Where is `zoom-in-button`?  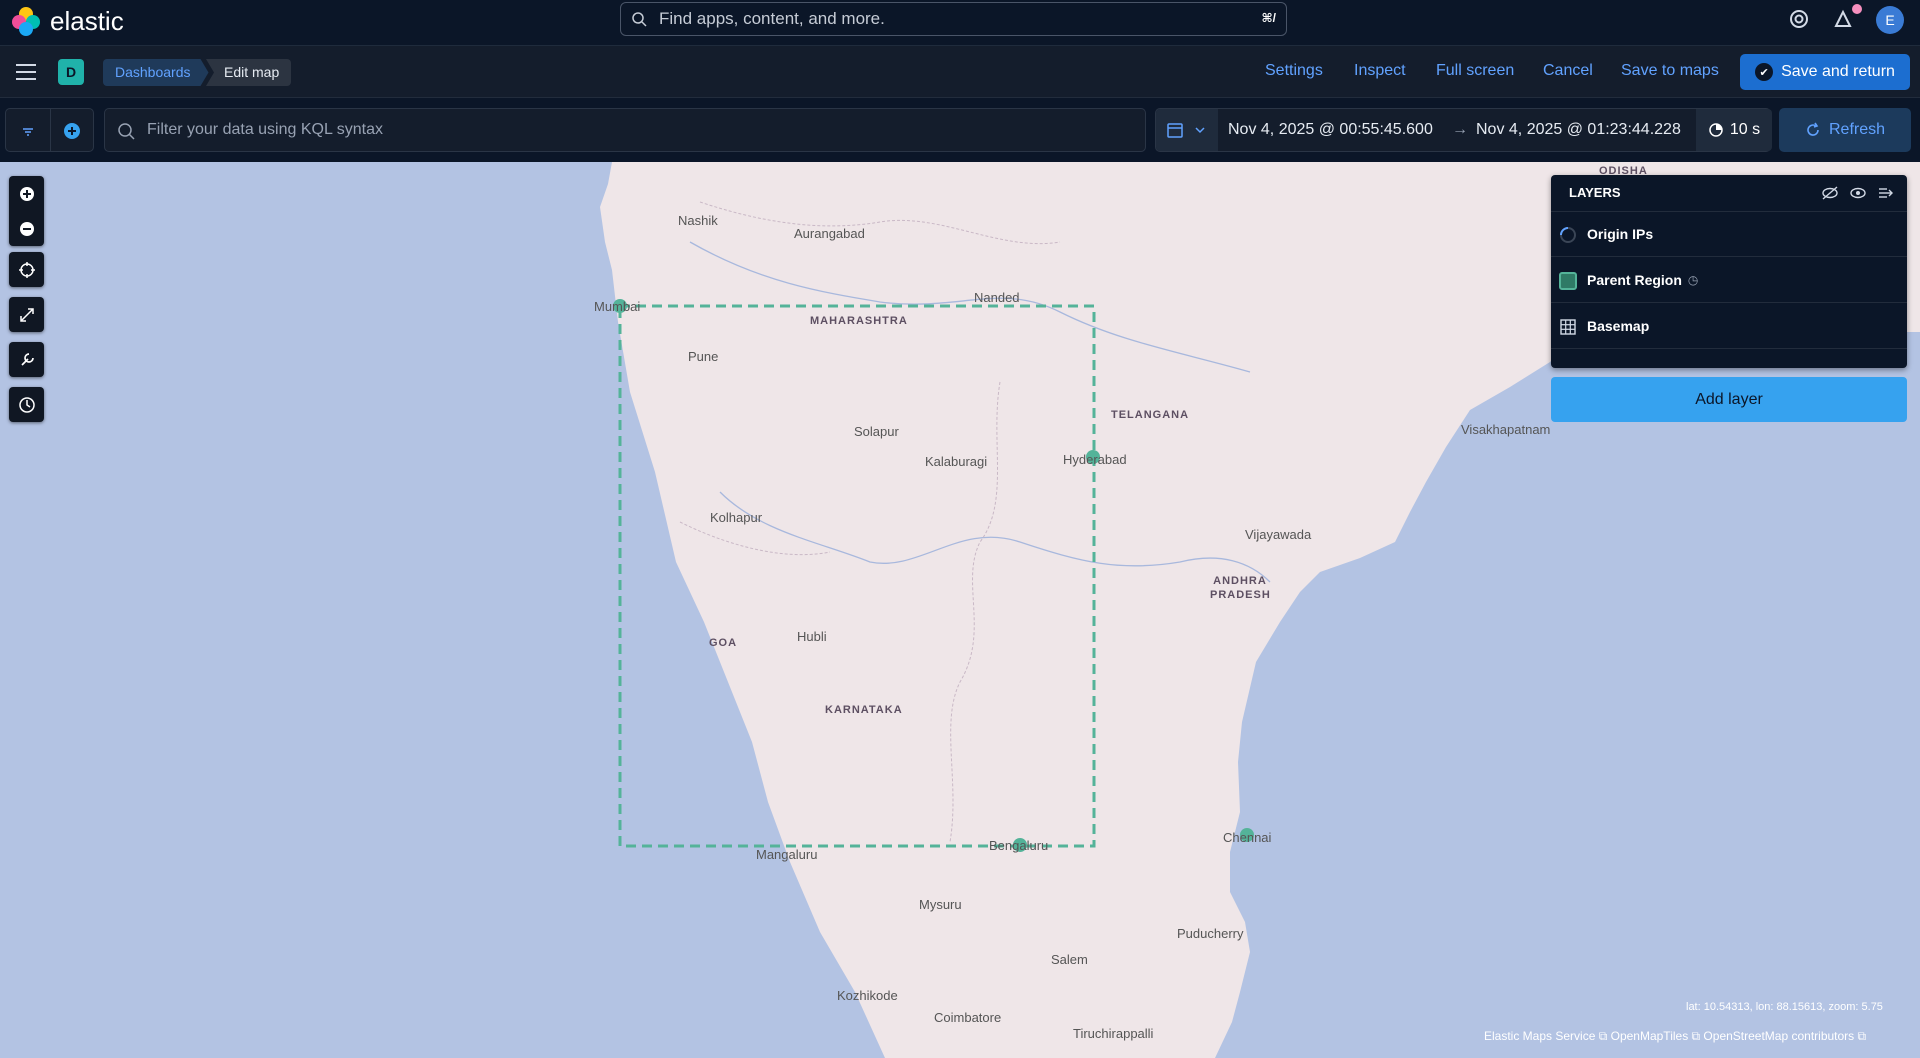 zoom-in-button is located at coordinates (26, 193).